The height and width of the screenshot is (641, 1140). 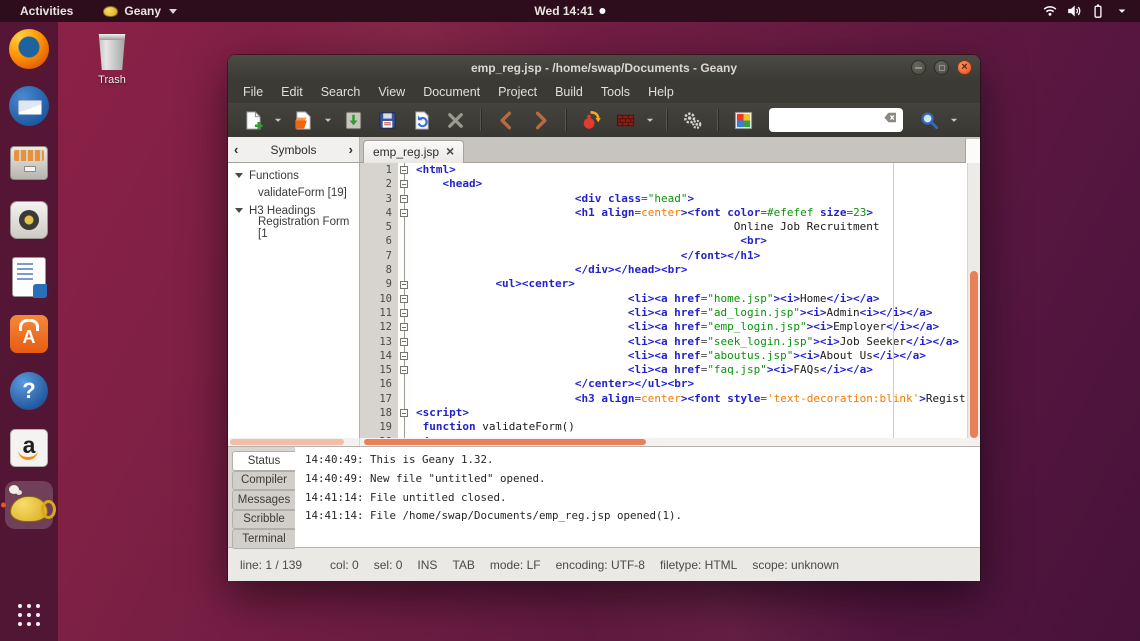 I want to click on open-file-dropdown, so click(x=328, y=120).